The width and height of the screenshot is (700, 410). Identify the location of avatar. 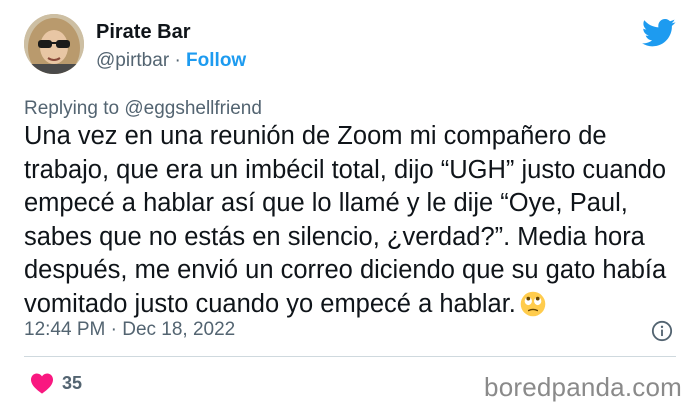
(54, 44).